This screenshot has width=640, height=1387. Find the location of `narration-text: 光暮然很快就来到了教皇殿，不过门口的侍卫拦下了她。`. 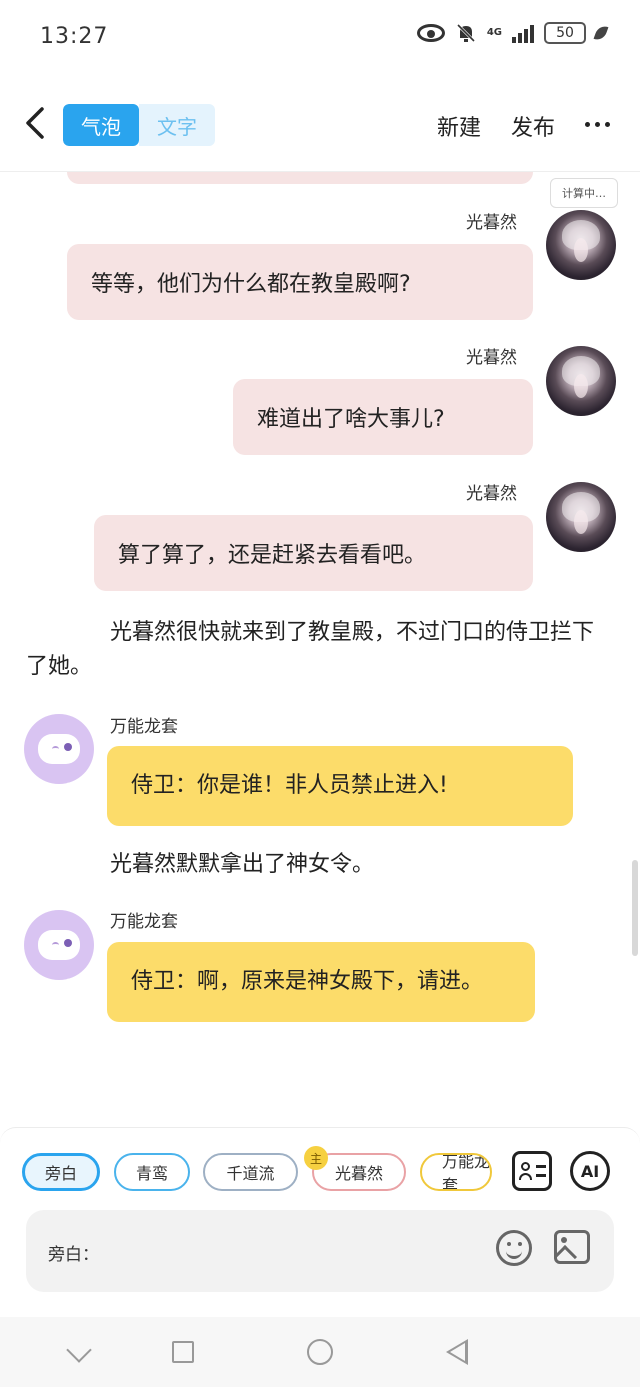

narration-text: 光暮然很快就来到了教皇殿，不过门口的侍卫拦下了她。 is located at coordinates (311, 650).